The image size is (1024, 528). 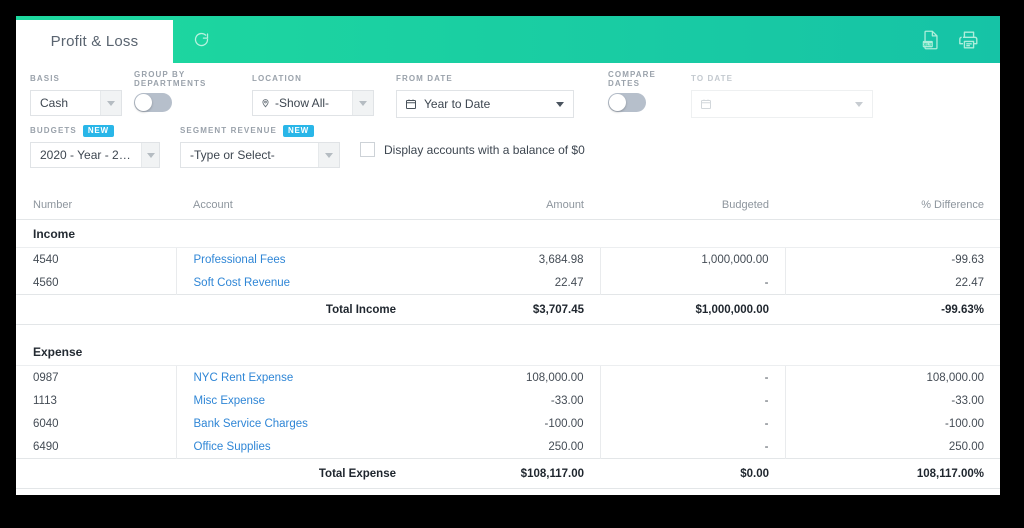 I want to click on cell-number: 0987, so click(x=46, y=377).